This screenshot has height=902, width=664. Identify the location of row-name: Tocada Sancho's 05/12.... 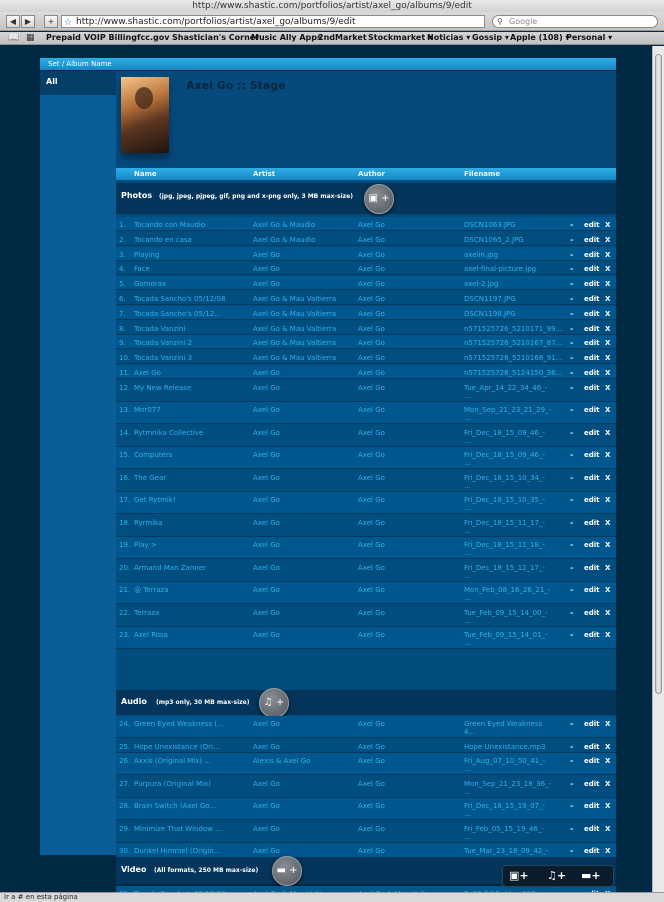
(177, 314).